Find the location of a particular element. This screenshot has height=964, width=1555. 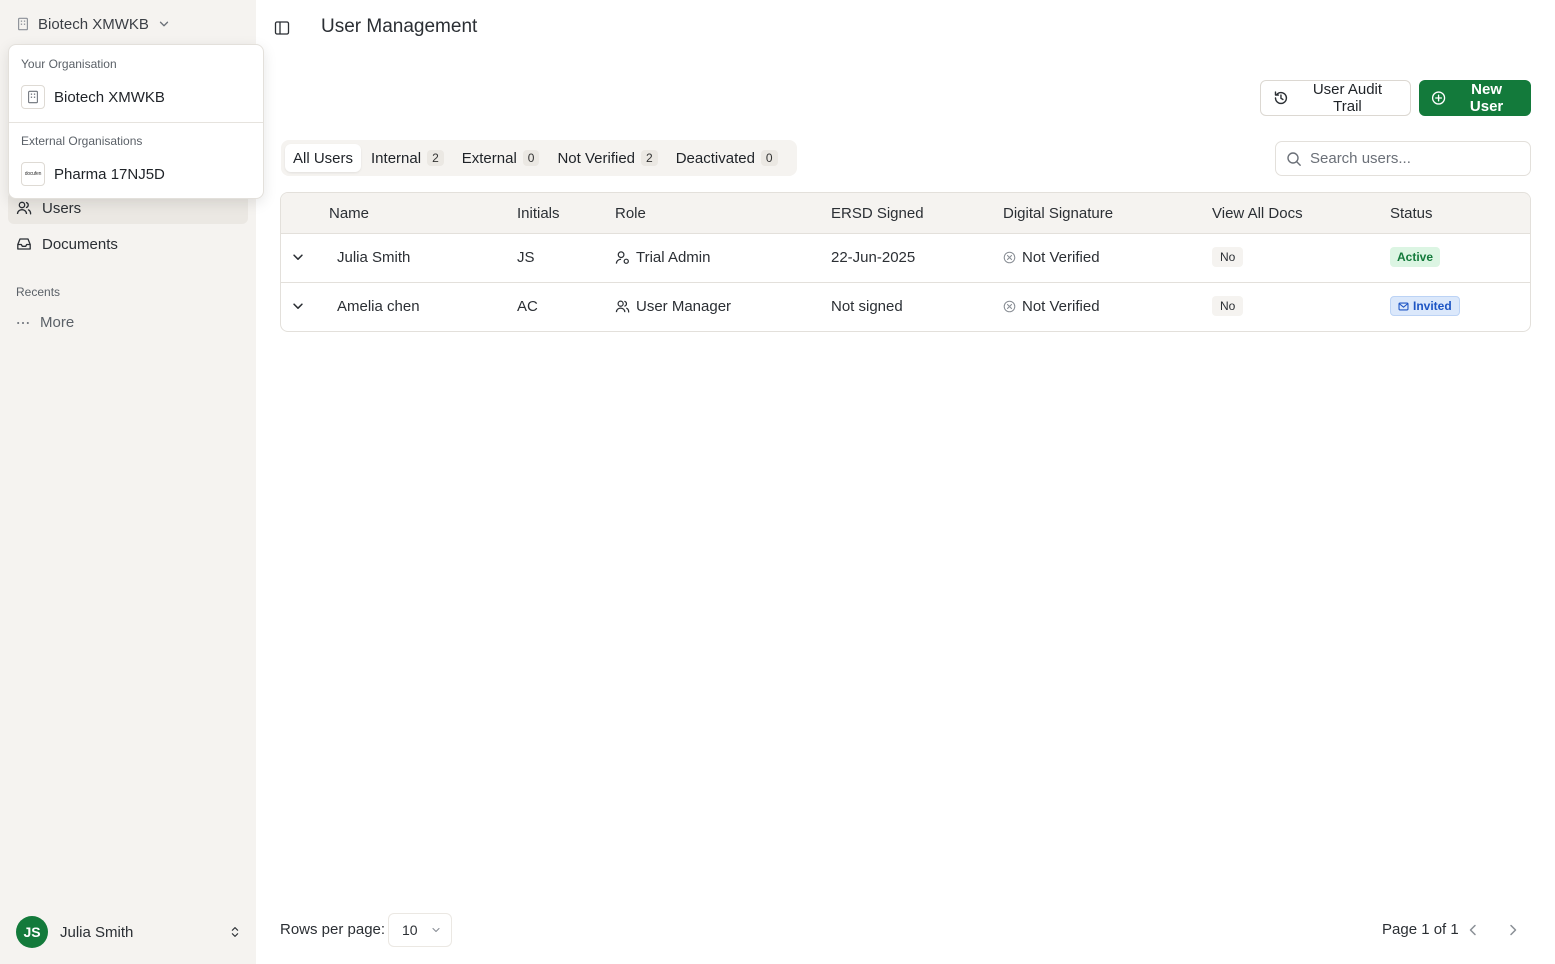

role-cell: Trial Admin is located at coordinates (662, 257).